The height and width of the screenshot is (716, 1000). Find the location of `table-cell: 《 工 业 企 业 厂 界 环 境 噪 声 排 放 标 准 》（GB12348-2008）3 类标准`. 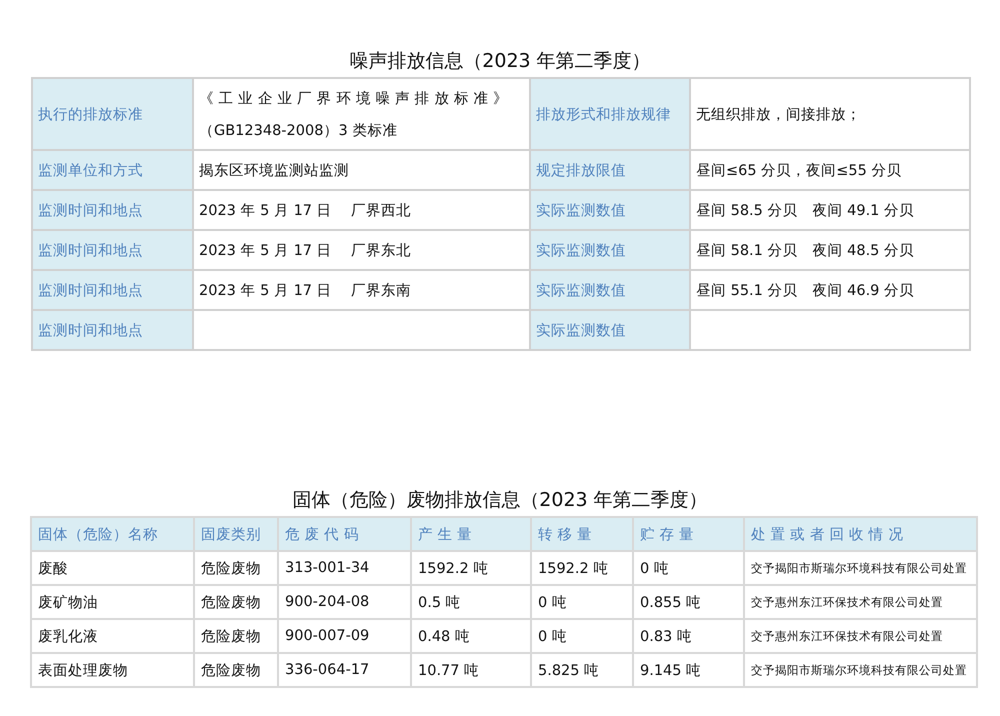

table-cell: 《 工 业 企 业 厂 界 环 境 噪 声 排 放 标 准 》（GB12348-2008）3 类标准 is located at coordinates (362, 115).